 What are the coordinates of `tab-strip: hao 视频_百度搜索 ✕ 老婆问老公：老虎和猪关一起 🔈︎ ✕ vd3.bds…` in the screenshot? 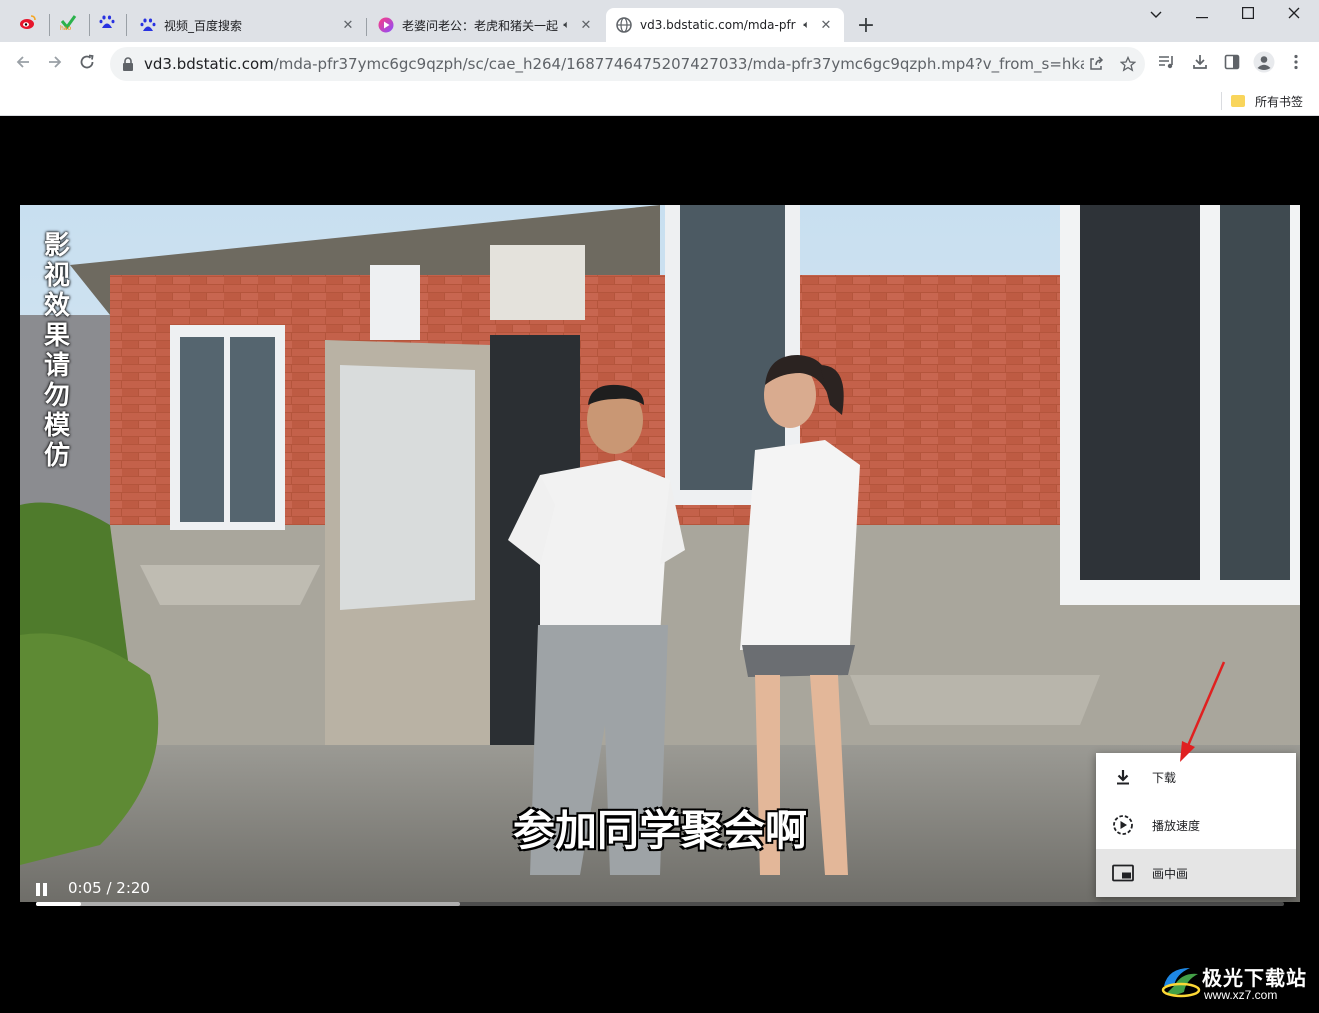 It's located at (659, 21).